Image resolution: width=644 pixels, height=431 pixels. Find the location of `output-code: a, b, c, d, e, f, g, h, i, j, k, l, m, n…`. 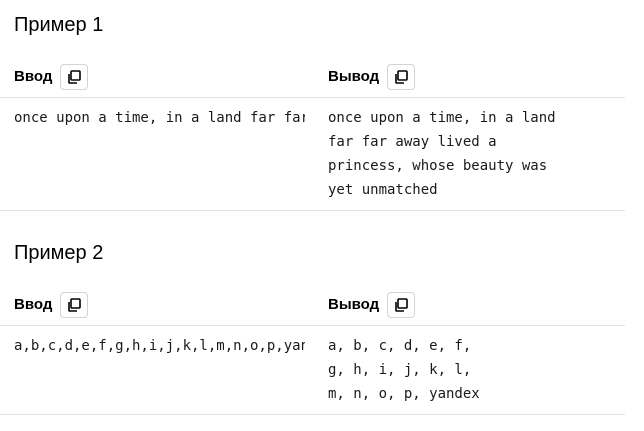

output-code: a, b, c, d, e, f, g, h, i, j, k, l, m, n… is located at coordinates (473, 370).